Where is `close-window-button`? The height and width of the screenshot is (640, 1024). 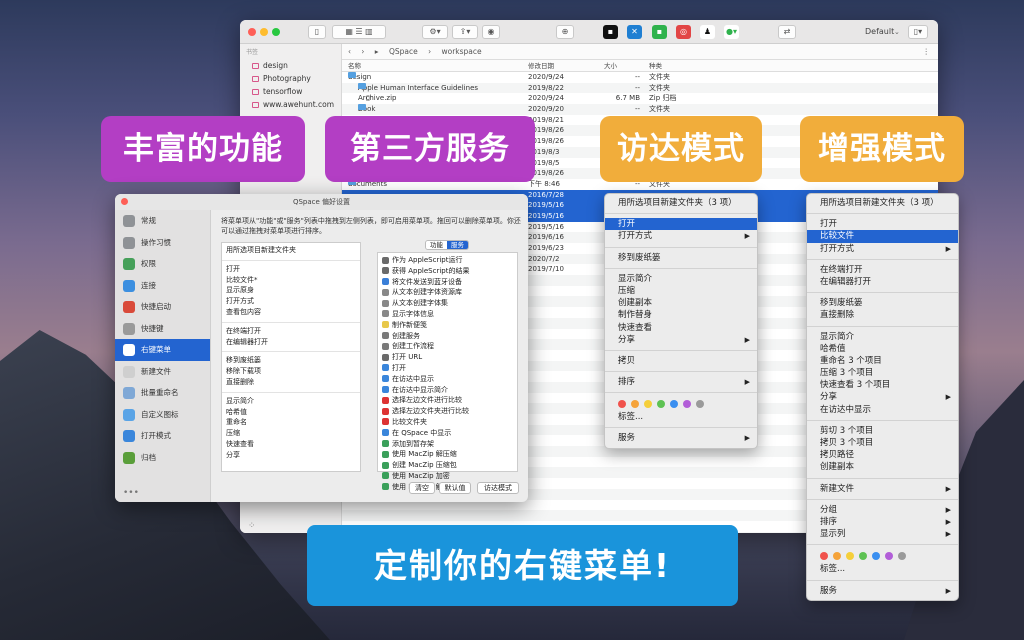
close-window-button is located at coordinates (252, 32).